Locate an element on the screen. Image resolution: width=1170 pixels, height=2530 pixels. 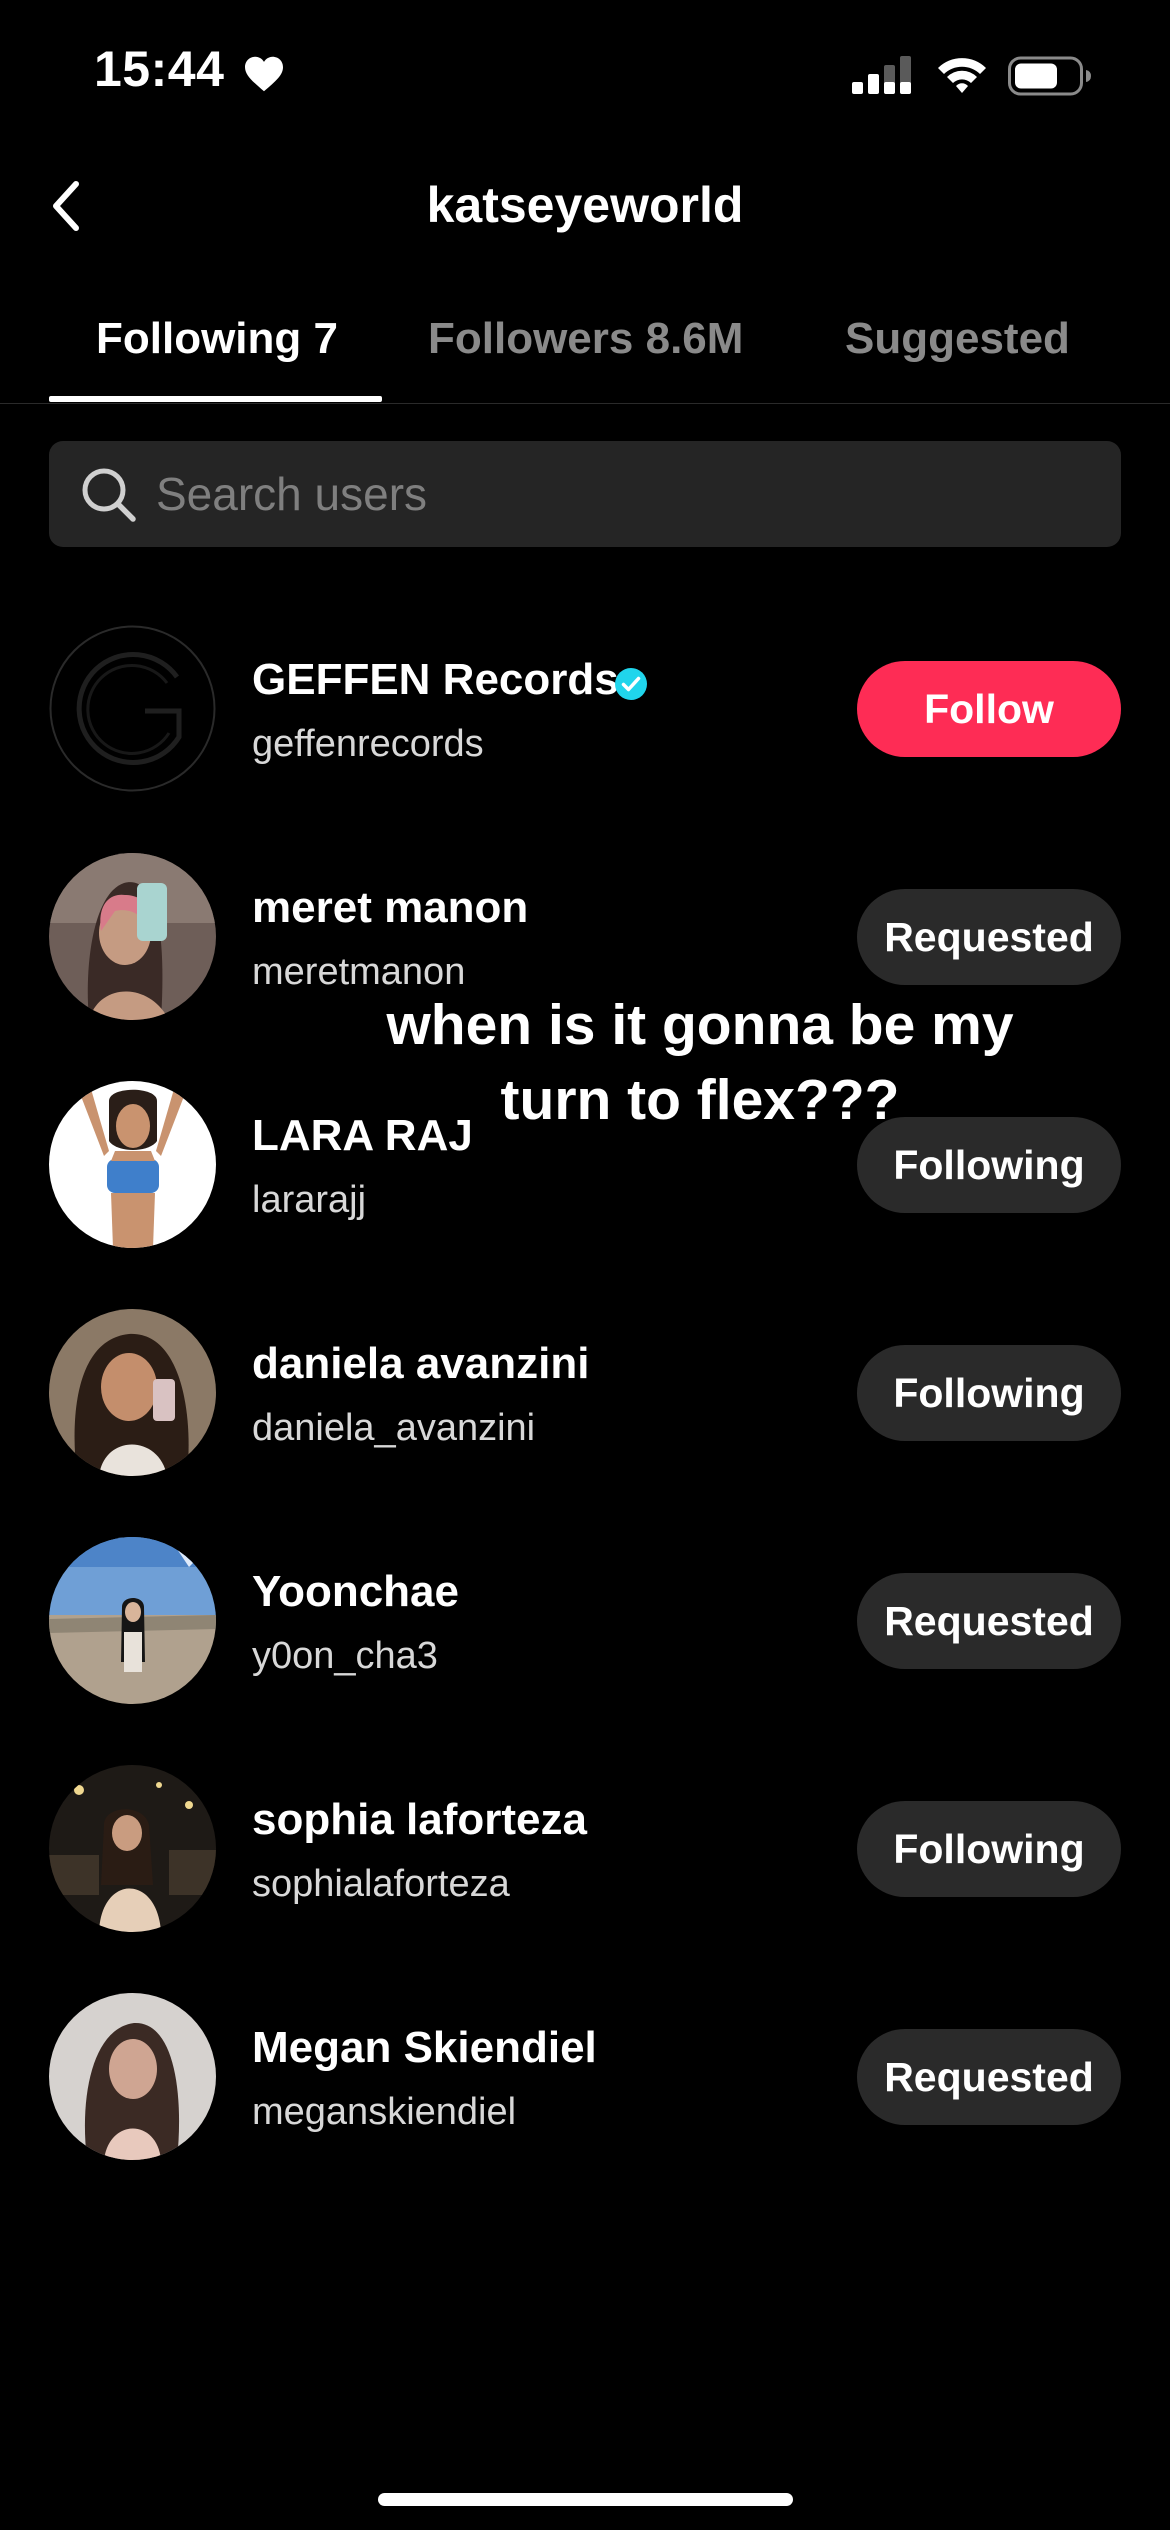
verified-badge-icon is located at coordinates (631, 684).